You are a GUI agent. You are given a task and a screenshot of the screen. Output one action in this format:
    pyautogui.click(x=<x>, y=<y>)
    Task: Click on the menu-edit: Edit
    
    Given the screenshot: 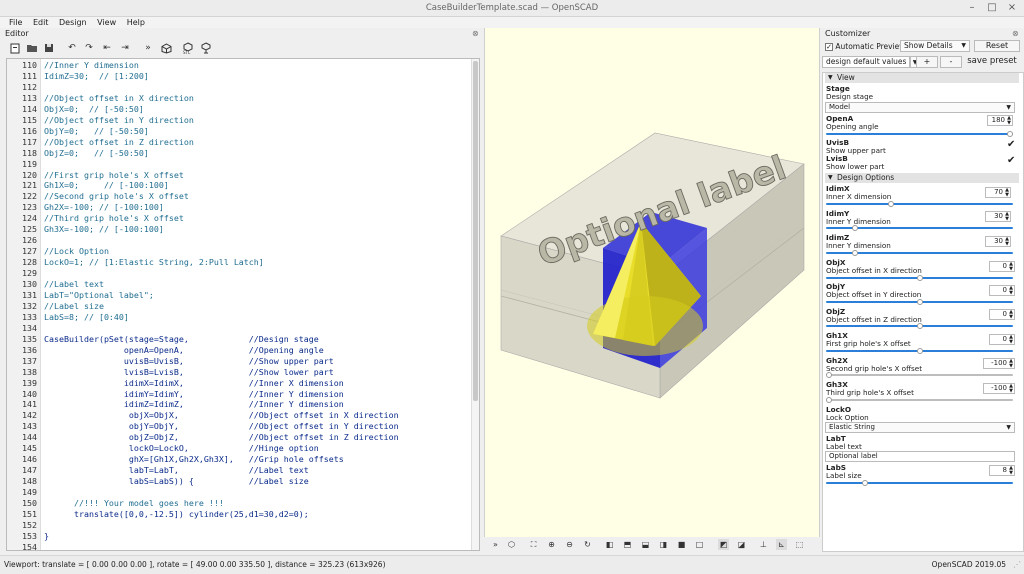 What is the action you would take?
    pyautogui.click(x=41, y=22)
    